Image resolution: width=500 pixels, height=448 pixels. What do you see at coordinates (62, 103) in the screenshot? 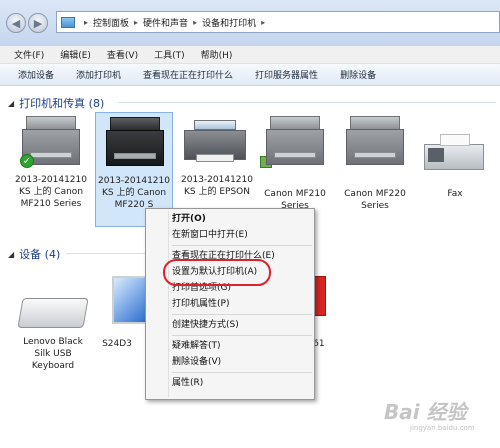
I see `printers-group-title: 打印机和传真 (8)` at bounding box center [62, 103].